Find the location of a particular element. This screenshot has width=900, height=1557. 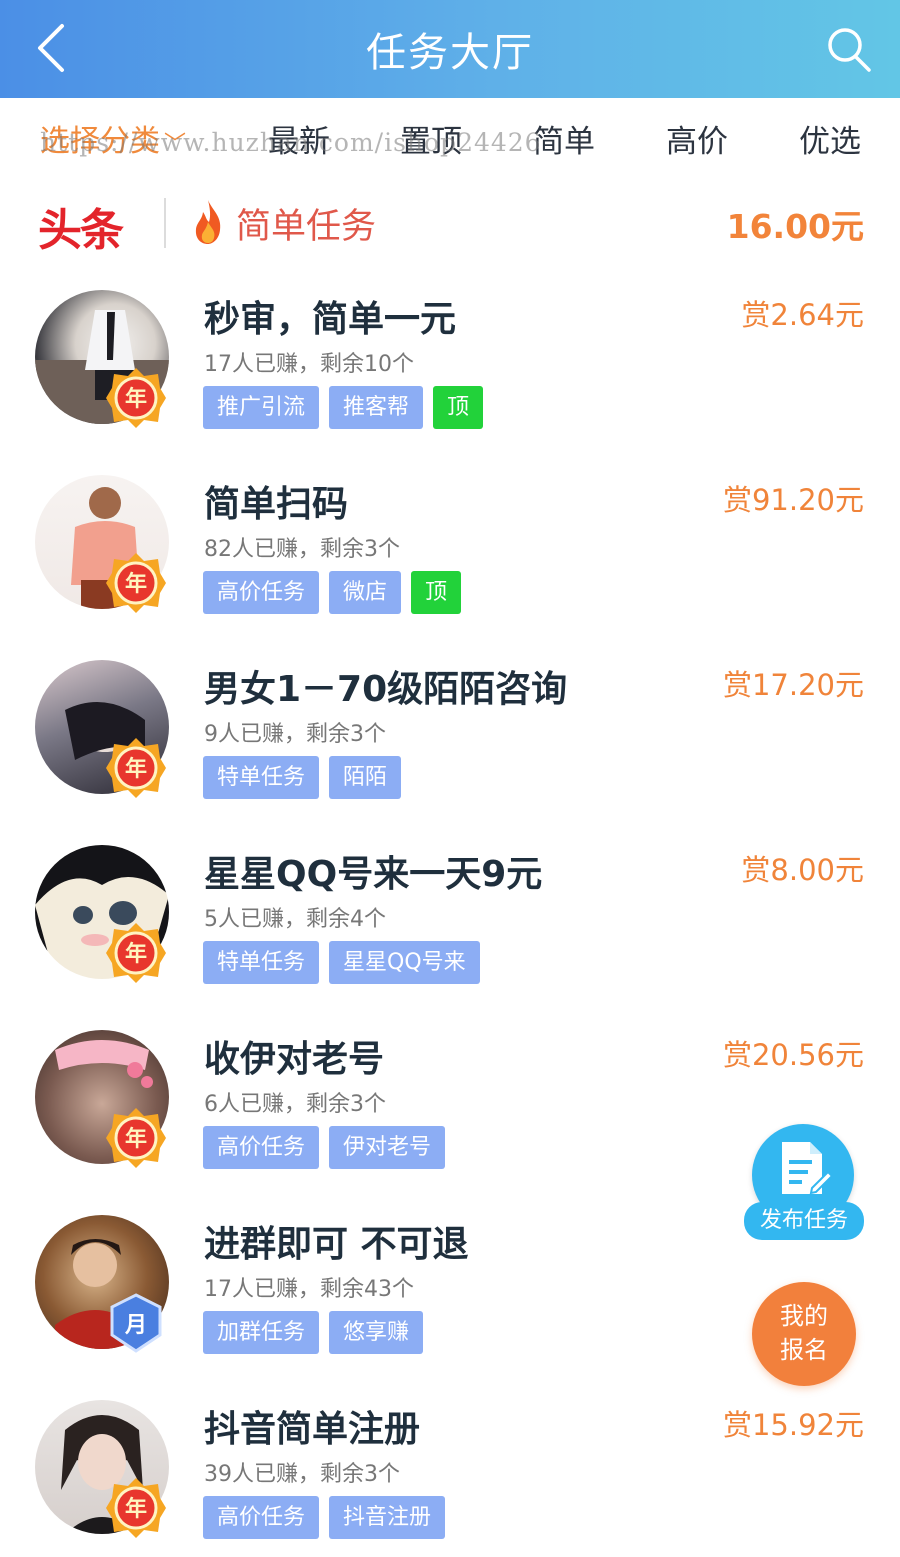

tag-list: 特单任务 星星QQ号来 is located at coordinates (341, 962).